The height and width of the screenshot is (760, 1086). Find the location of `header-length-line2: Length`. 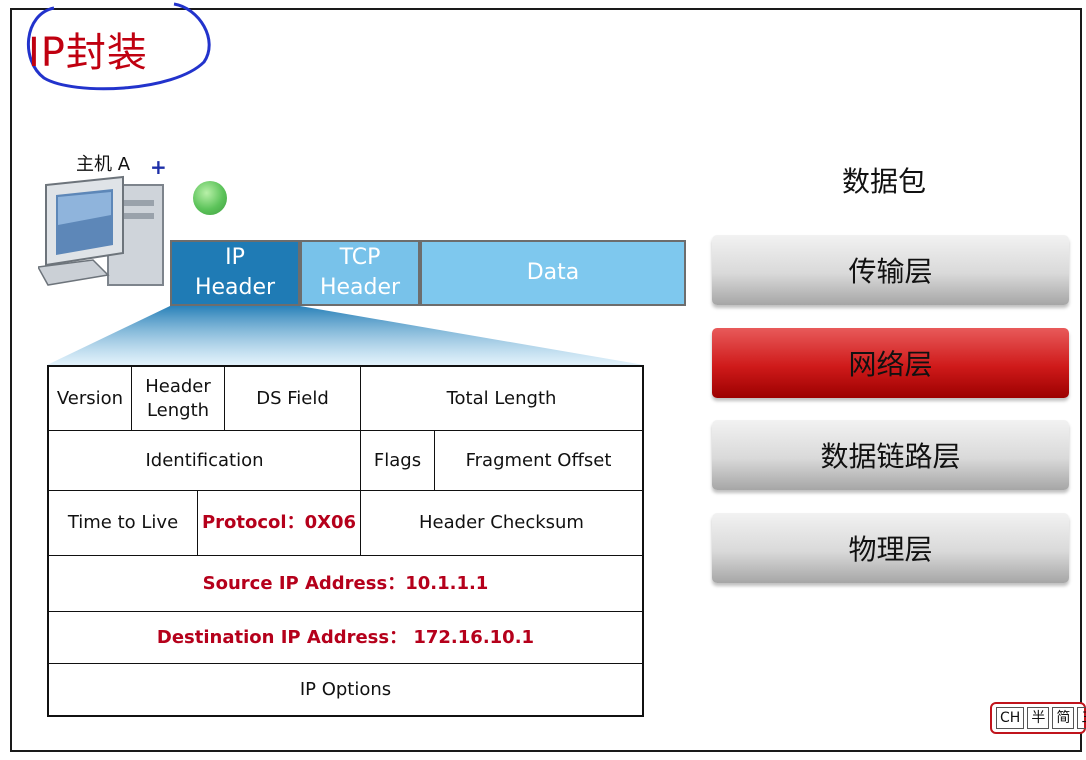

header-length-line2: Length is located at coordinates (178, 410).